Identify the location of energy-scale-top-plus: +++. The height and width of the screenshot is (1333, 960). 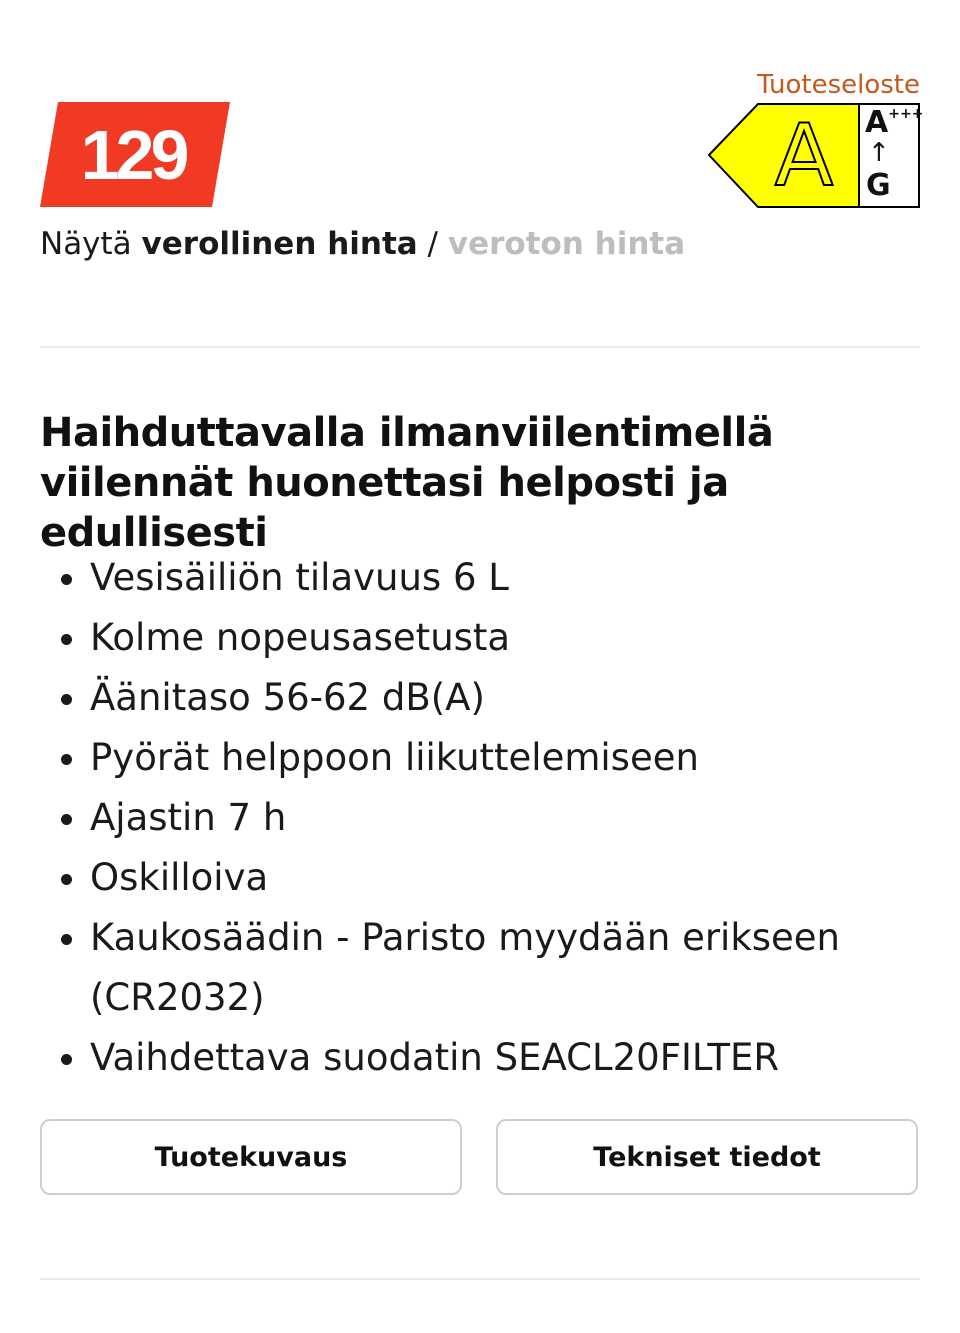
(906, 114).